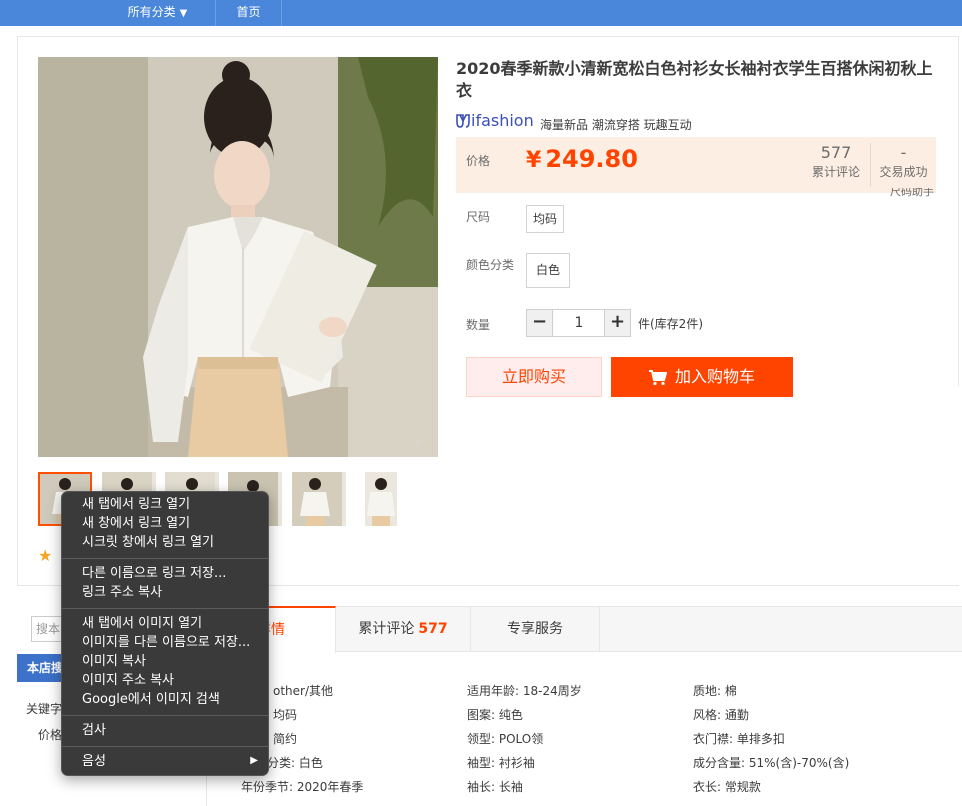 The width and height of the screenshot is (962, 806). I want to click on sidebar-price-label: 价格, so click(50, 735).